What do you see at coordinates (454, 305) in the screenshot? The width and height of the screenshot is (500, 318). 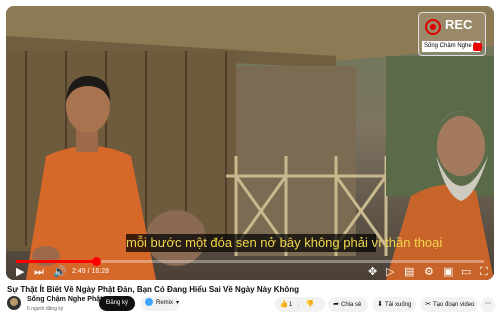 I see `clip-label: Tạo đoạn video` at bounding box center [454, 305].